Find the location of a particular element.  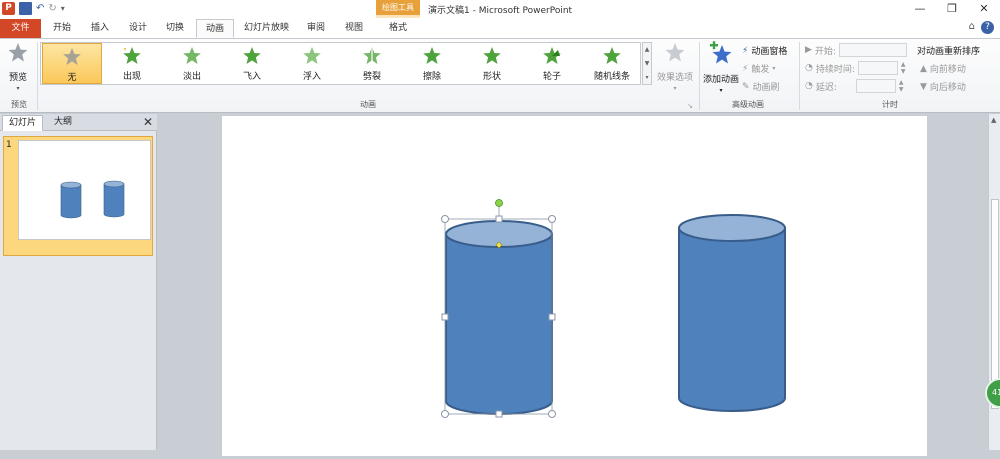

move-later-label: 向后移动 is located at coordinates (947, 88).